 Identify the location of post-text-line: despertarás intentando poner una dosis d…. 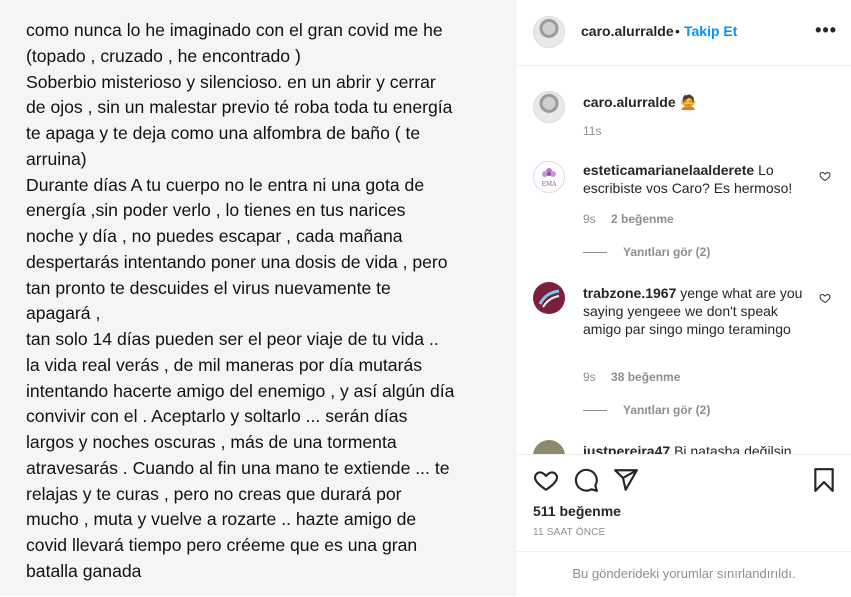
(237, 261).